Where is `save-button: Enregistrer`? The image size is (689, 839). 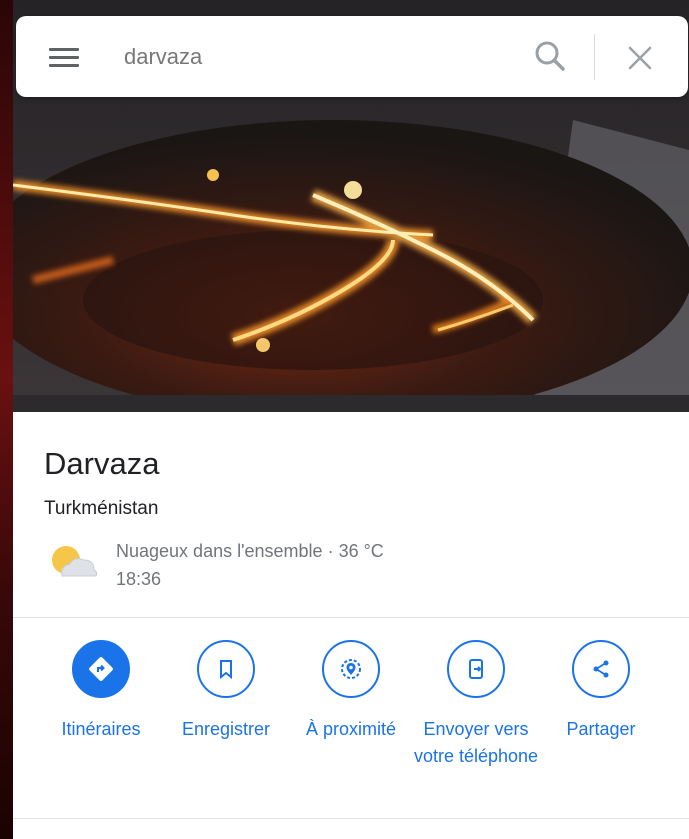
save-button: Enregistrer is located at coordinates (226, 691).